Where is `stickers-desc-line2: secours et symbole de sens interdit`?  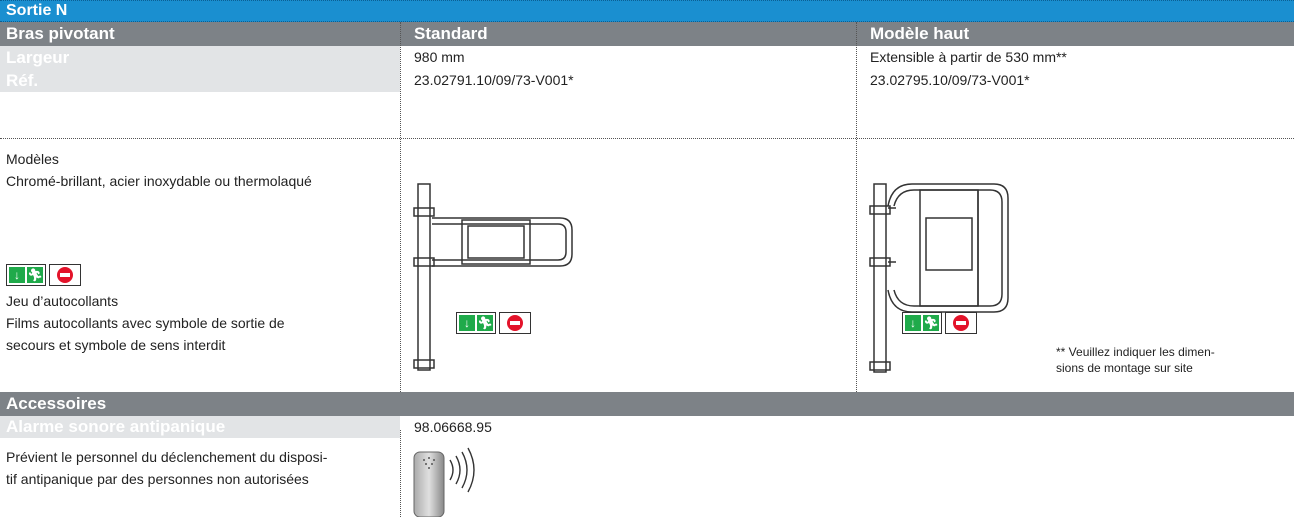
stickers-desc-line2: secours et symbole de sens interdit is located at coordinates (116, 345).